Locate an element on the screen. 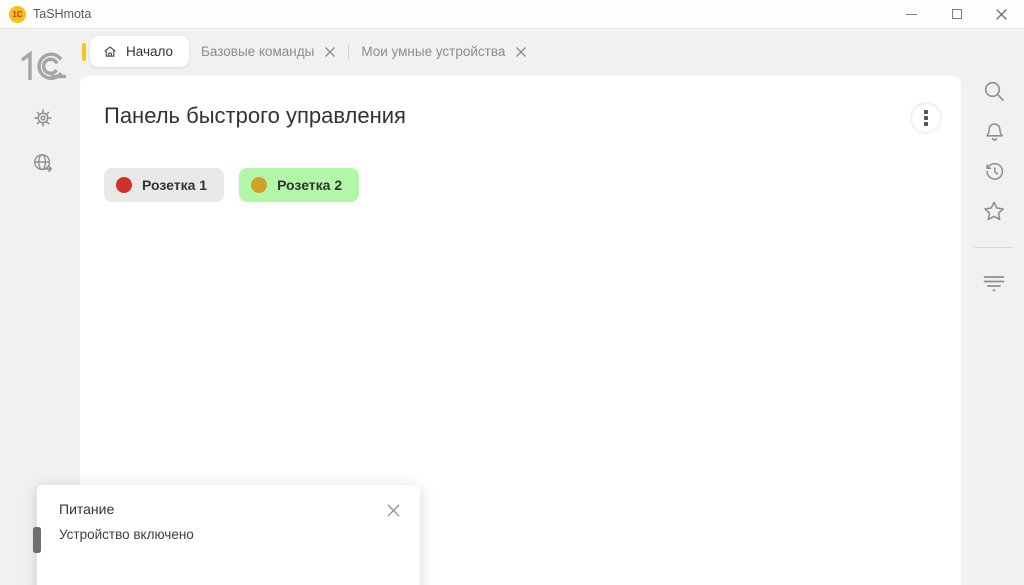 This screenshot has width=1024, height=585. more-actions-button is located at coordinates (926, 118).